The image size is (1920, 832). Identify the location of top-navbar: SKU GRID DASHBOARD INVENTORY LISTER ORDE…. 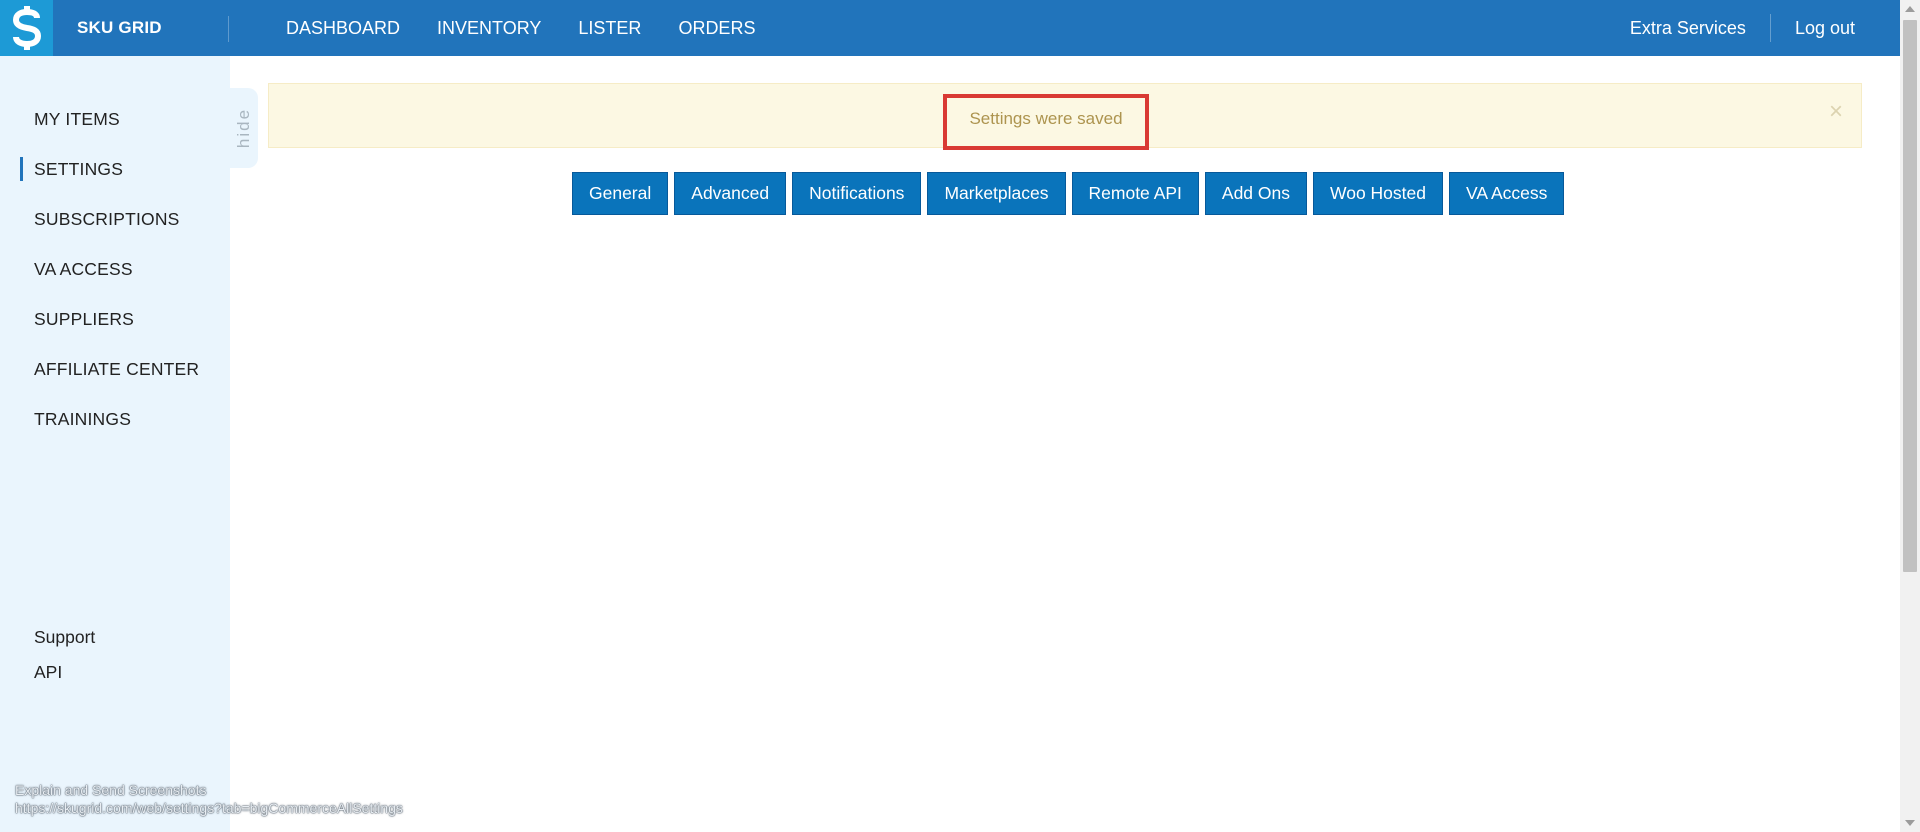
(950, 28).